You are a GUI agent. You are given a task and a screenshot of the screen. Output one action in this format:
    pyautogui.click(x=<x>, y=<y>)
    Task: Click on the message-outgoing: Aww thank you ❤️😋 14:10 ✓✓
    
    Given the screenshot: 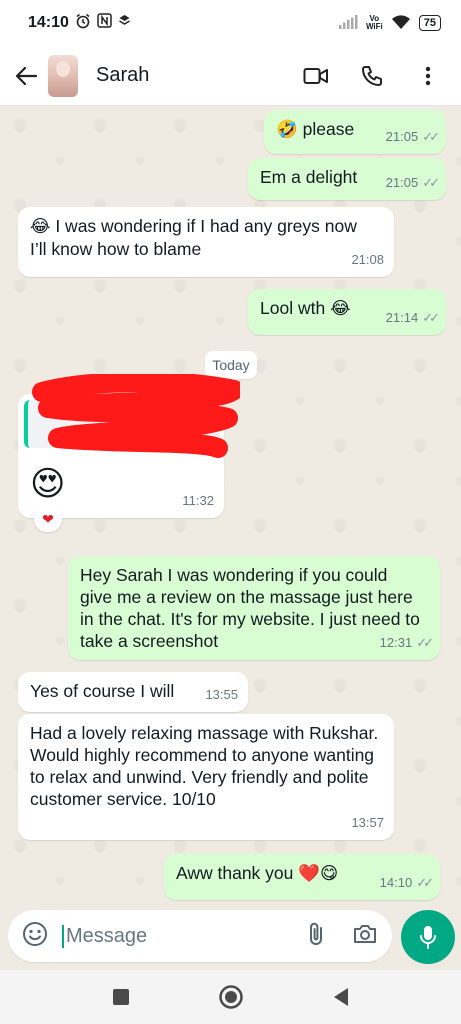 What is the action you would take?
    pyautogui.click(x=302, y=877)
    